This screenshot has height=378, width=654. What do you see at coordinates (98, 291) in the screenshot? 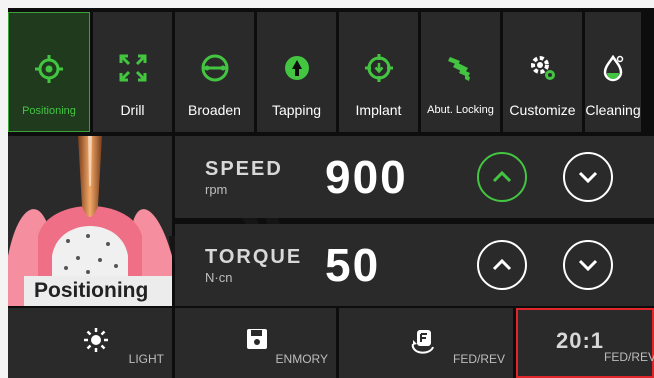
I see `preview-label: Positioning` at bounding box center [98, 291].